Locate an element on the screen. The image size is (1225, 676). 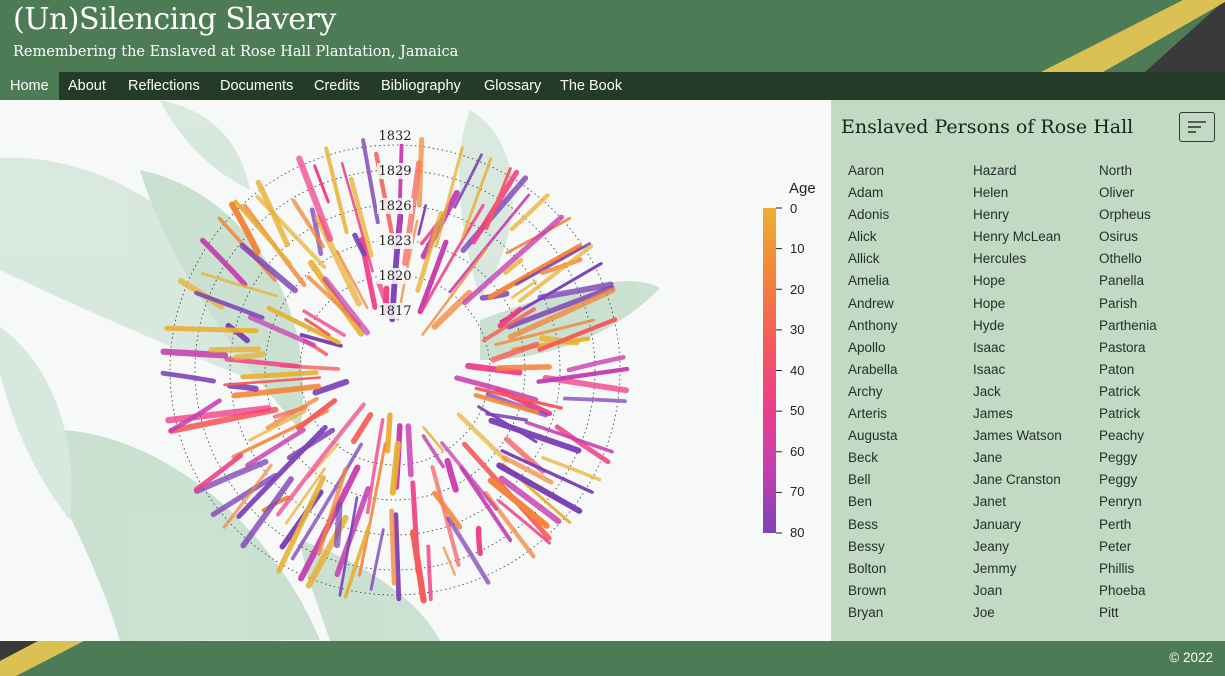
nav-credits: Credits is located at coordinates (337, 86).